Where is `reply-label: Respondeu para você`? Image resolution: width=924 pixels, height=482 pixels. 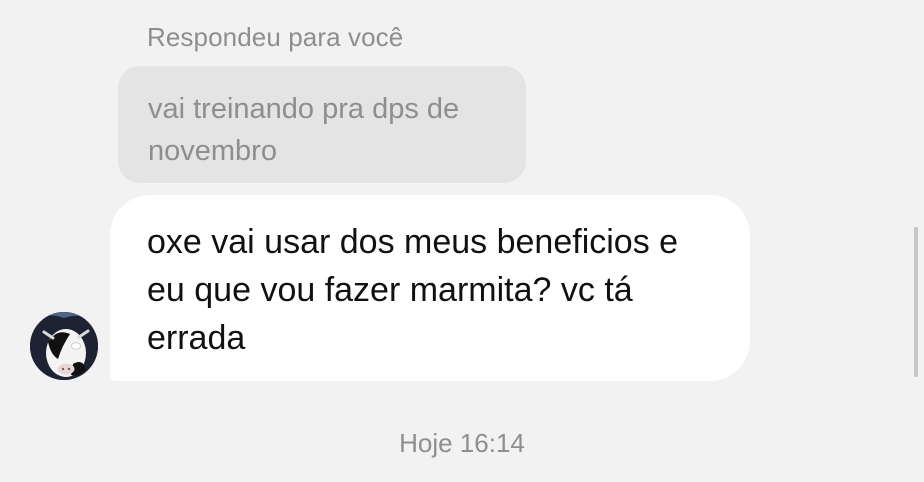
reply-label: Respondeu para você is located at coordinates (275, 37).